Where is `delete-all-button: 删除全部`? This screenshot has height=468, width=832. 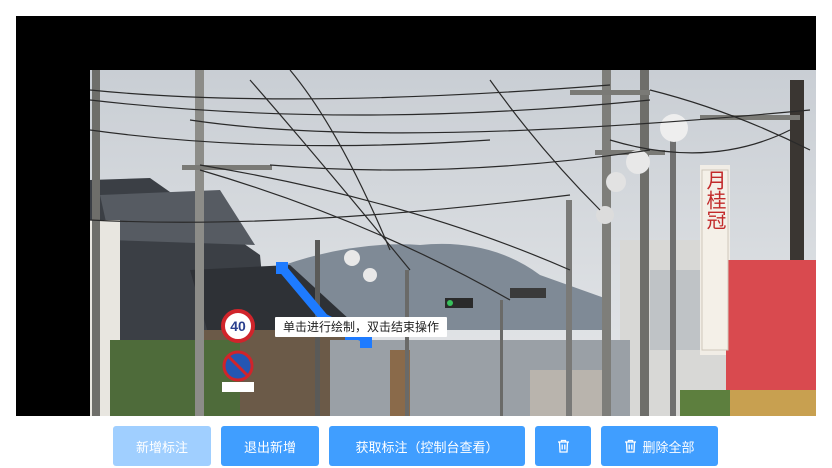
delete-all-button: 删除全部 is located at coordinates (659, 446).